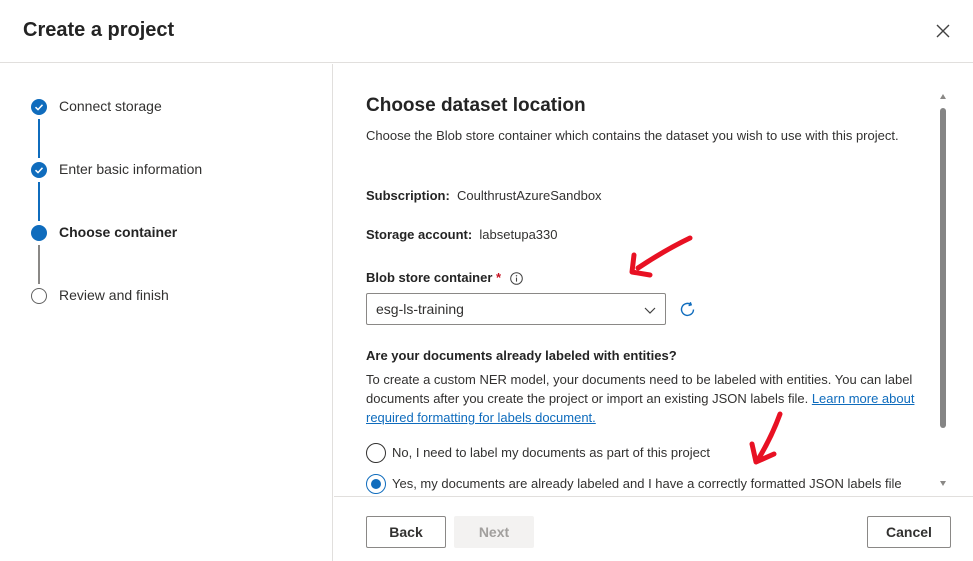 The height and width of the screenshot is (561, 973). Describe the element at coordinates (943, 483) in the screenshot. I see `scroll-down-arrow-icon` at that location.